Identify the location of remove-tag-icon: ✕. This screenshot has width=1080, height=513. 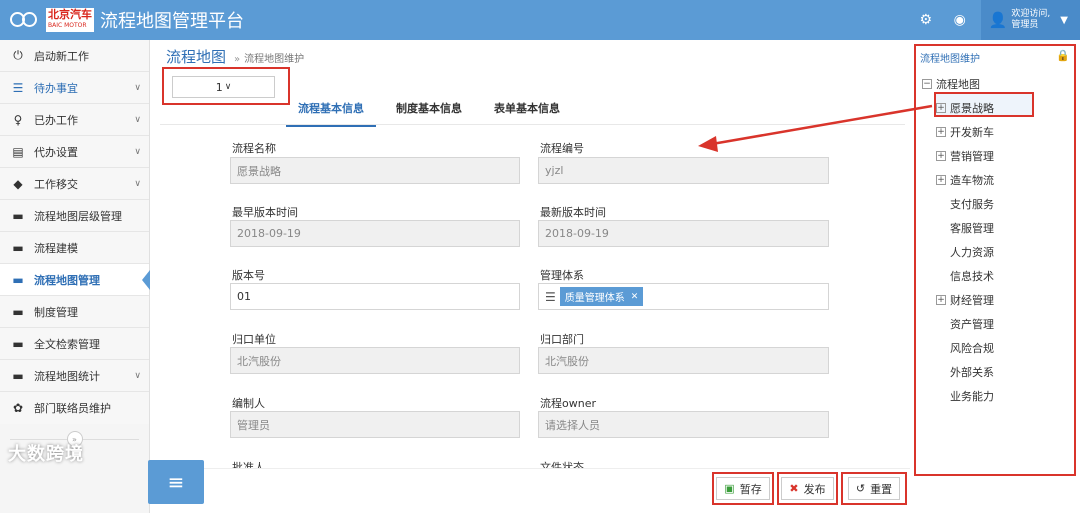
(635, 297).